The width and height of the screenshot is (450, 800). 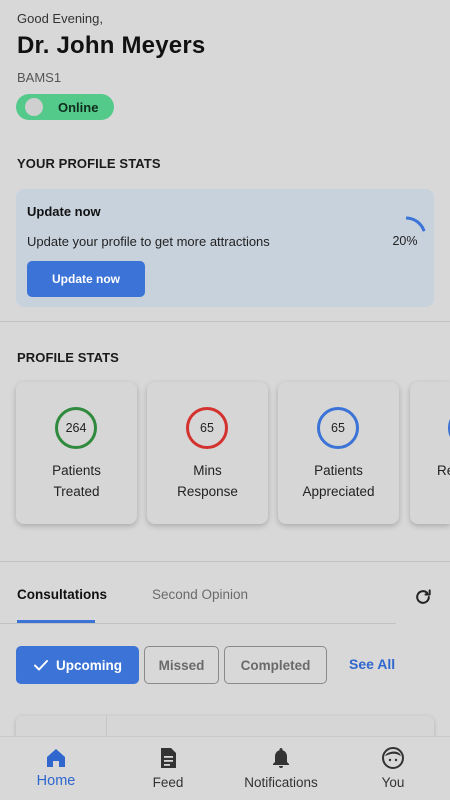 I want to click on stat-label-line: Response, so click(x=207, y=491).